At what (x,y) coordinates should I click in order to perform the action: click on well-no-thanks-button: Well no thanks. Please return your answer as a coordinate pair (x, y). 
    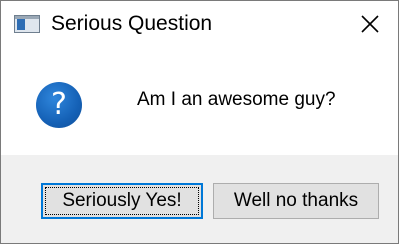
    Looking at the image, I should click on (296, 201).